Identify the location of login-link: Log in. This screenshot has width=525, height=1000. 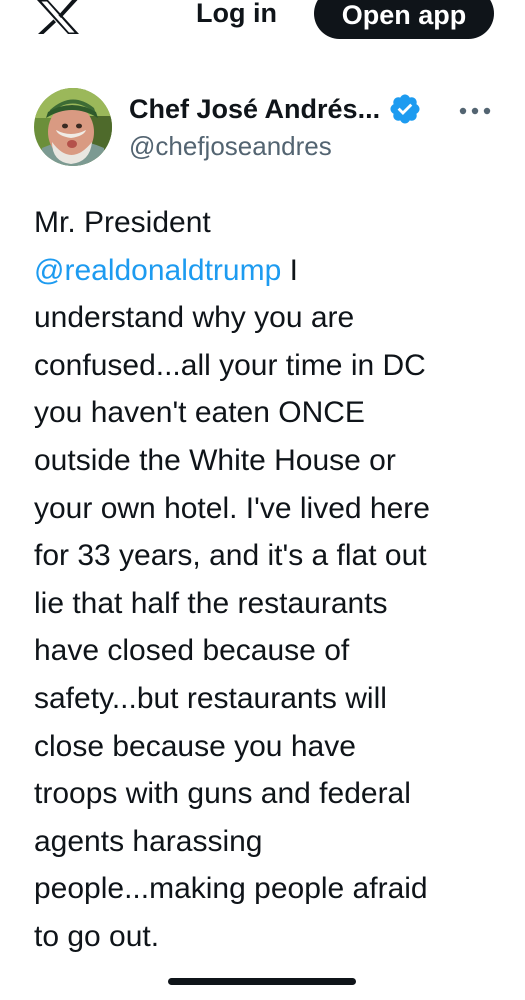
(236, 14).